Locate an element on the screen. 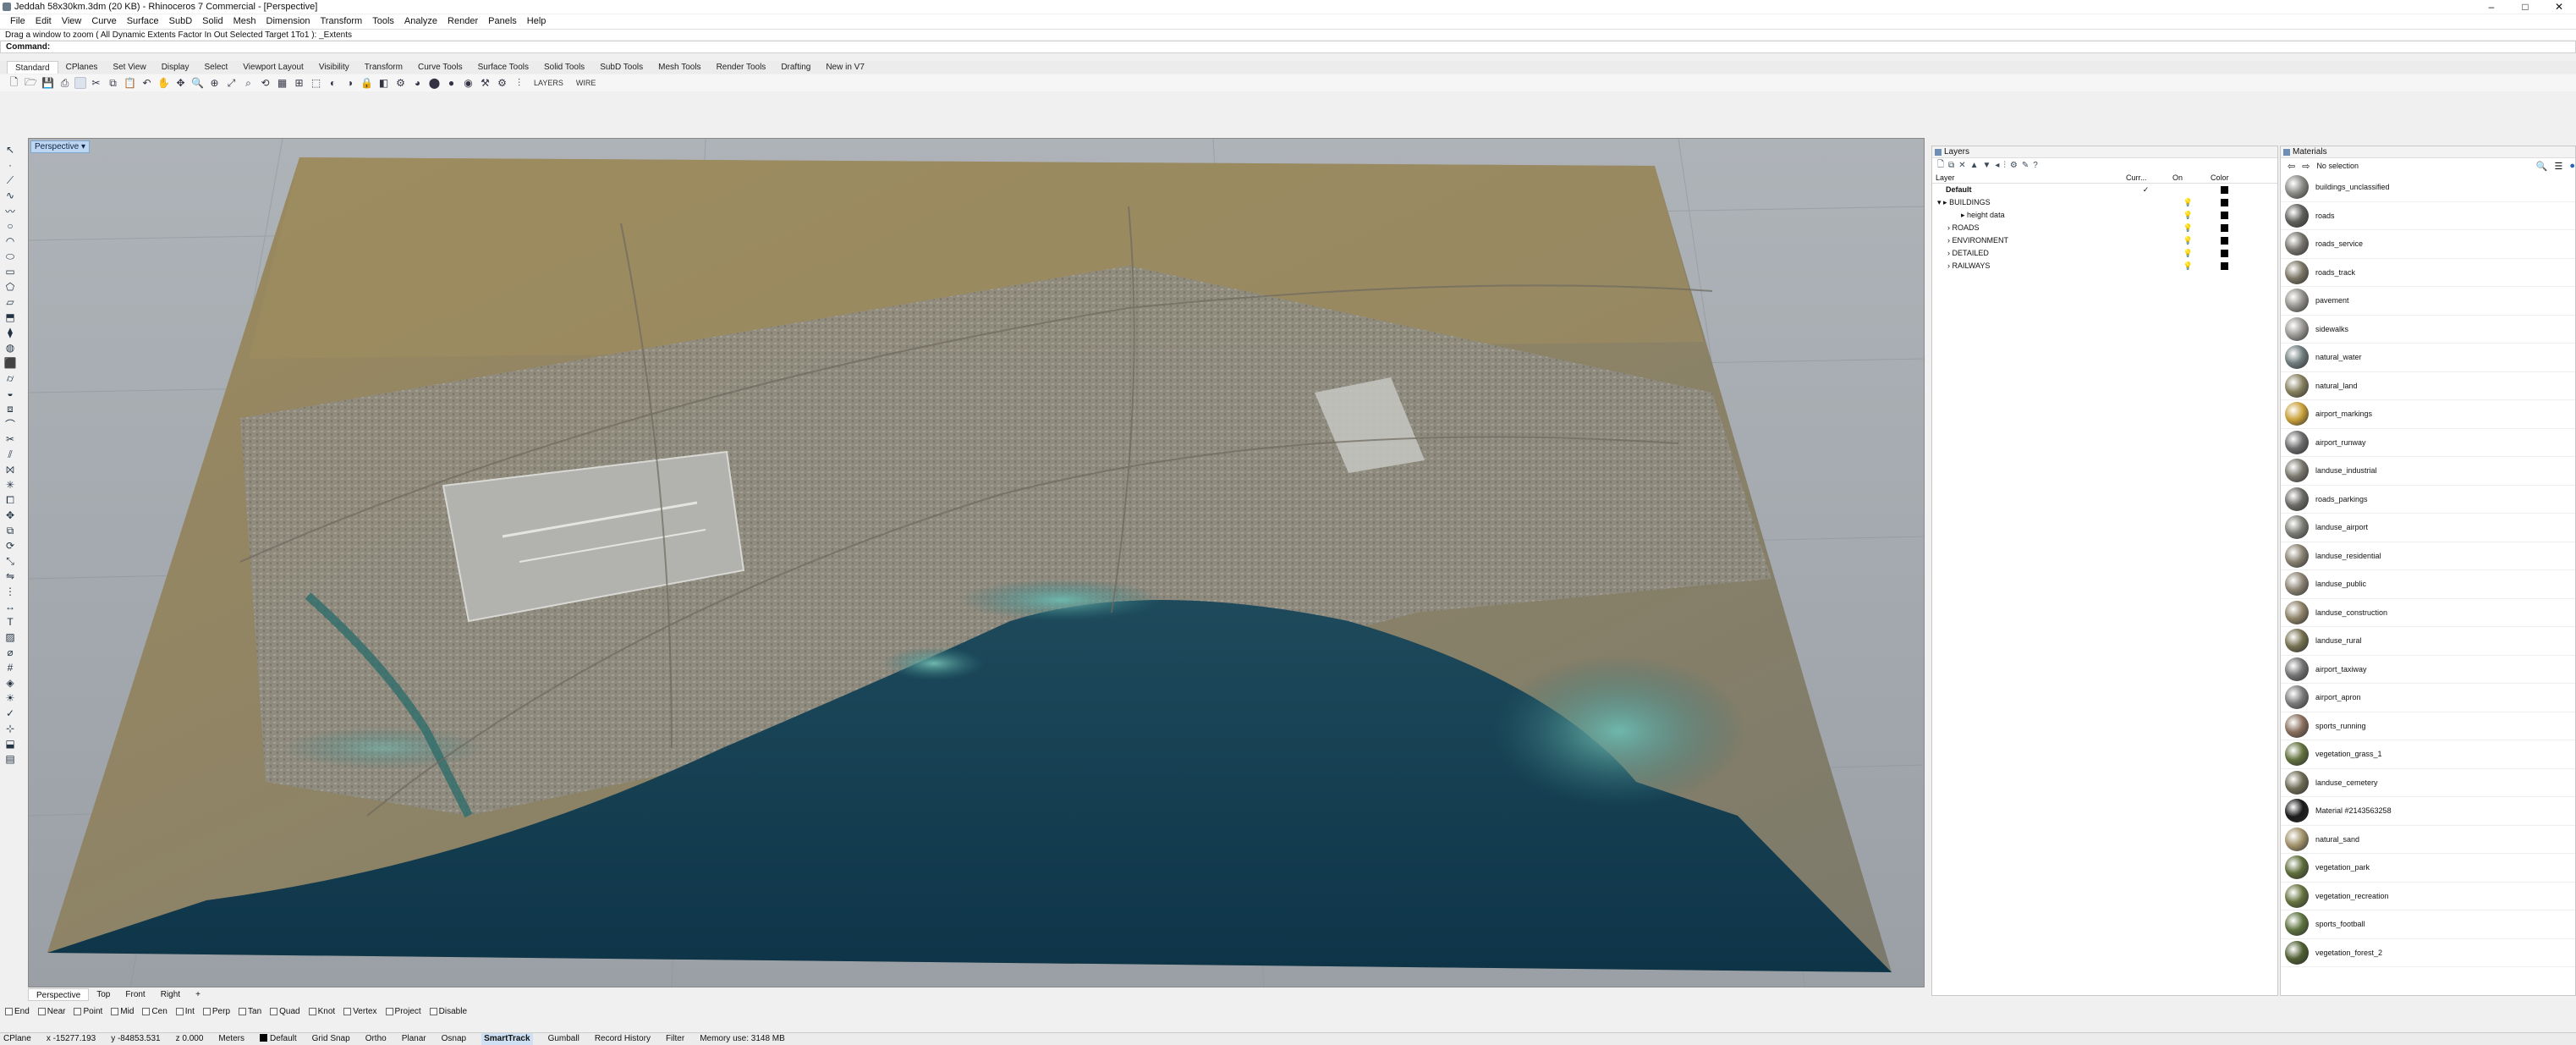 The image size is (2576, 1045). grid-icon: # is located at coordinates (10, 667).